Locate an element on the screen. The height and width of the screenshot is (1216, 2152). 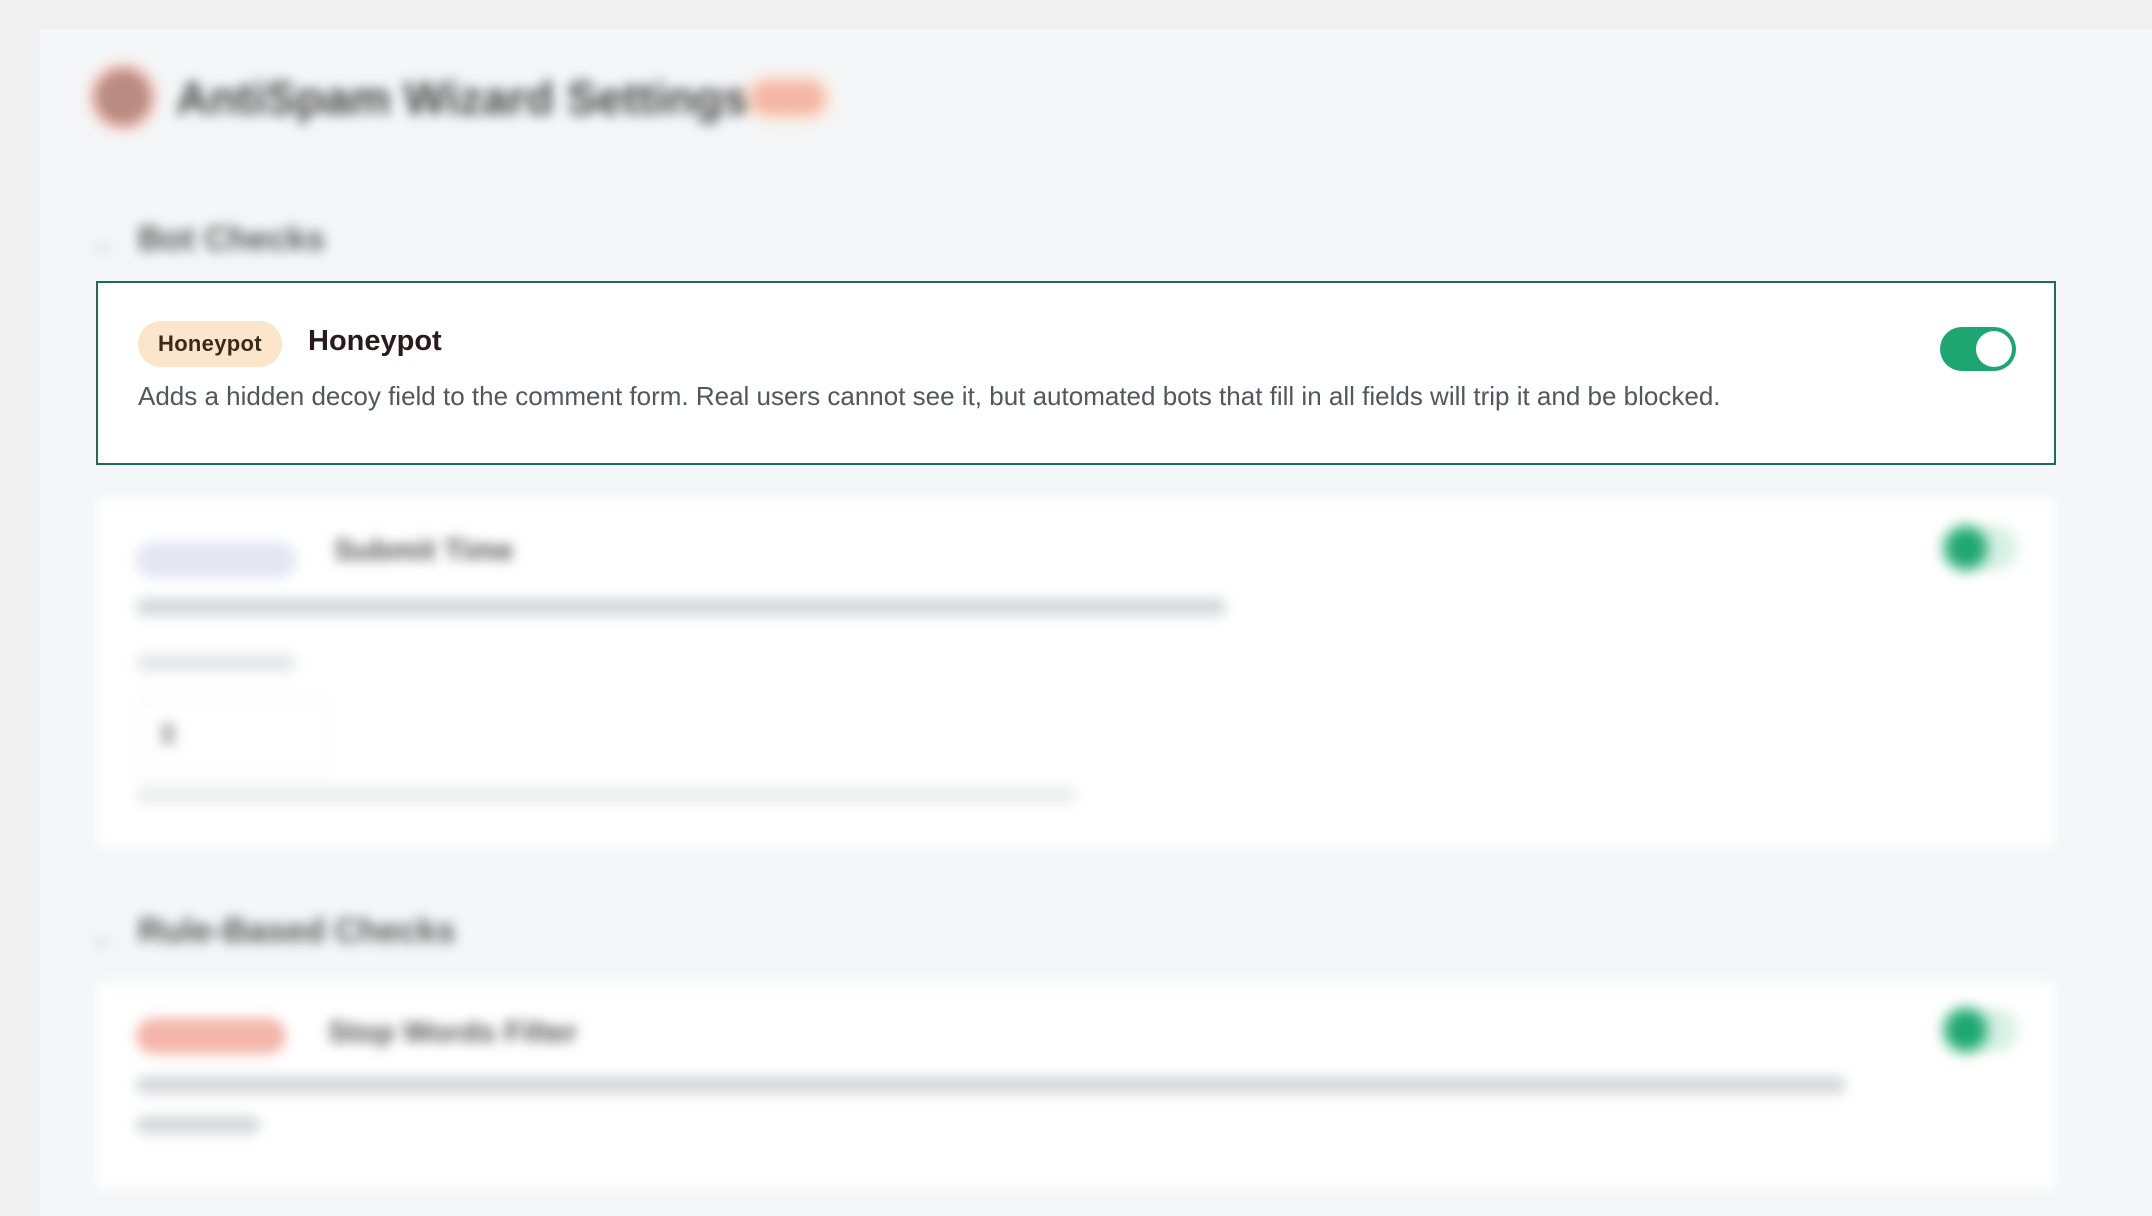
section-title: Rule-Based Checks is located at coordinates (297, 931).